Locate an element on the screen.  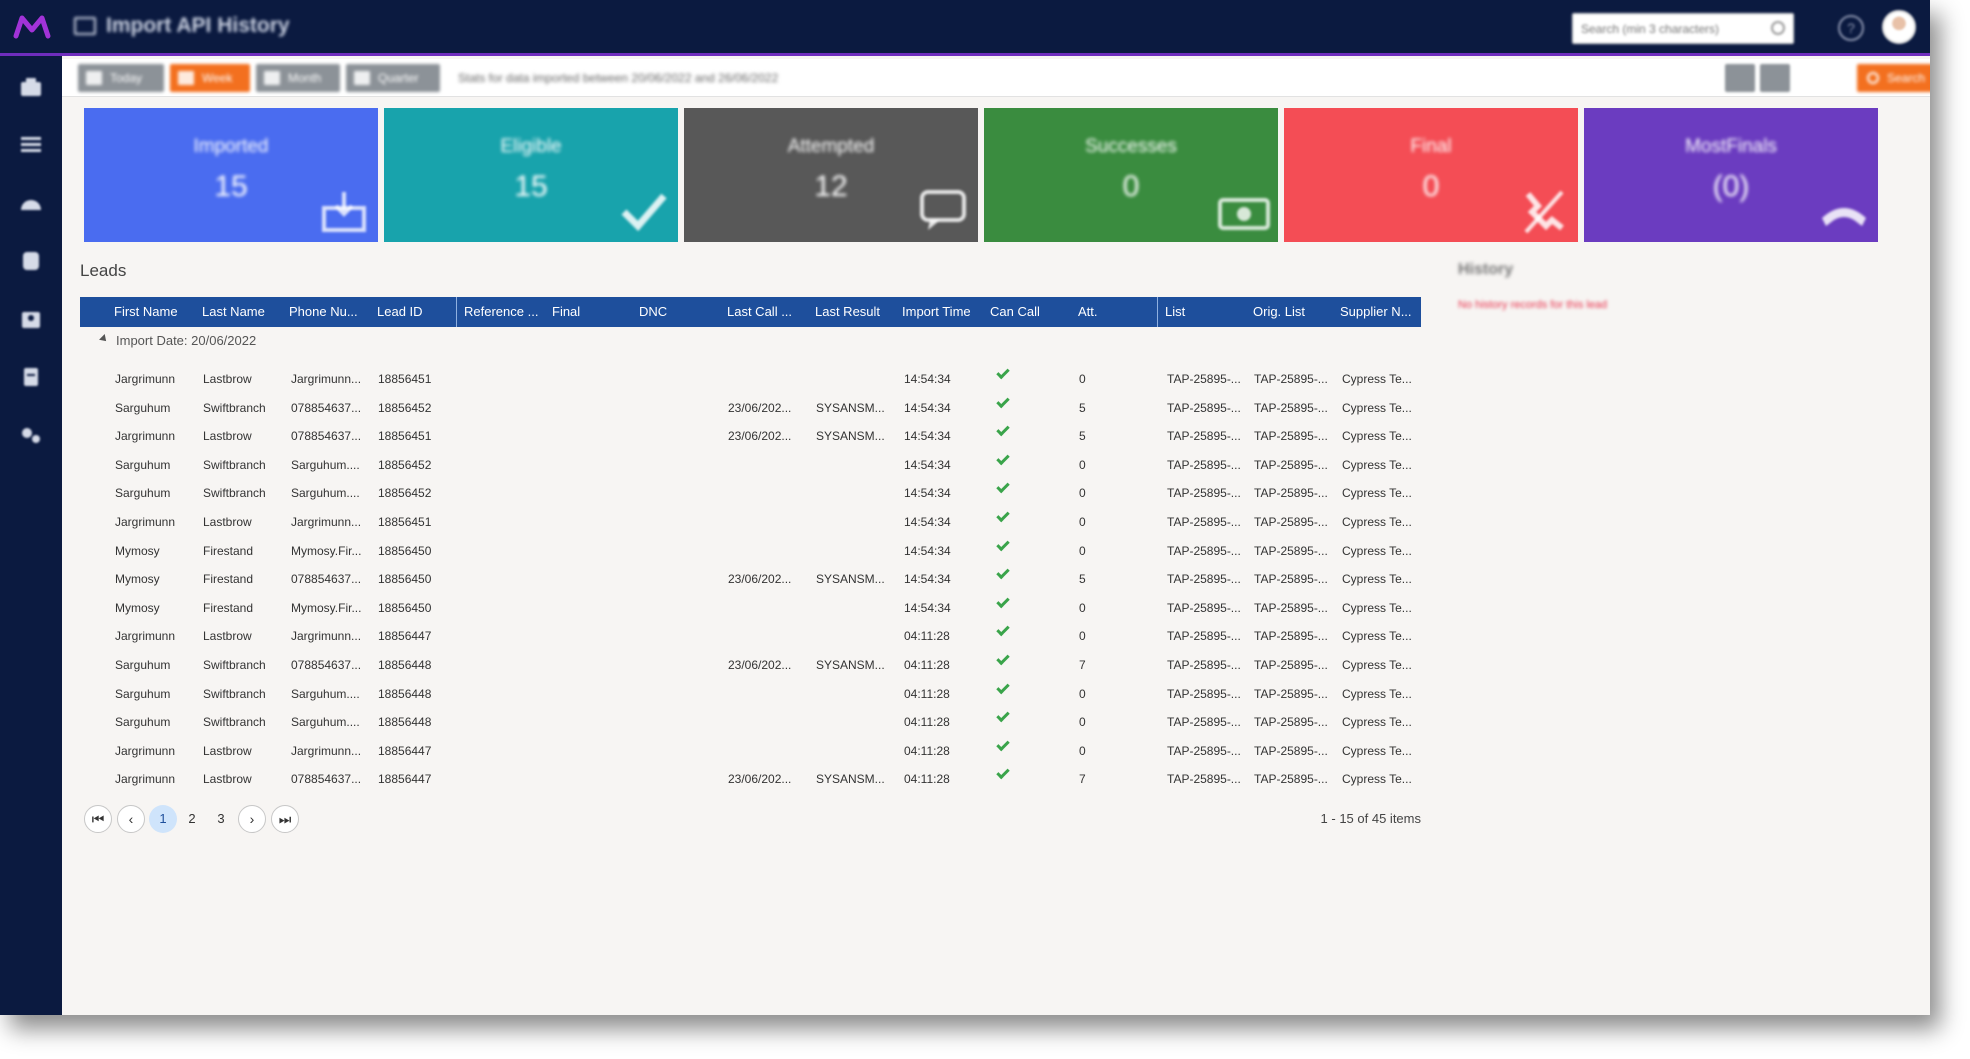
today-button: Today is located at coordinates (121, 78).